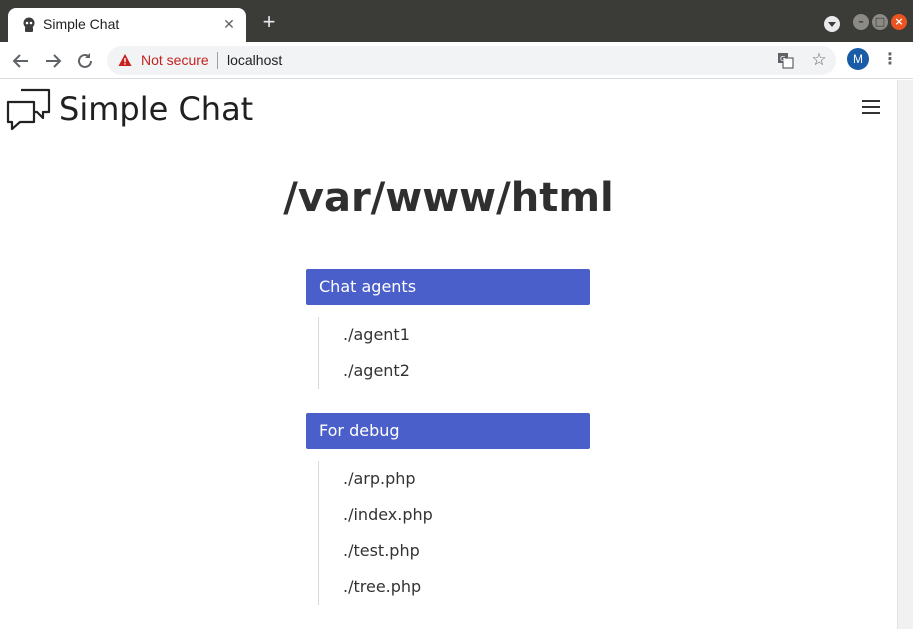 This screenshot has height=629, width=913. What do you see at coordinates (448, 198) in the screenshot?
I see `page-title: /var/www/html` at bounding box center [448, 198].